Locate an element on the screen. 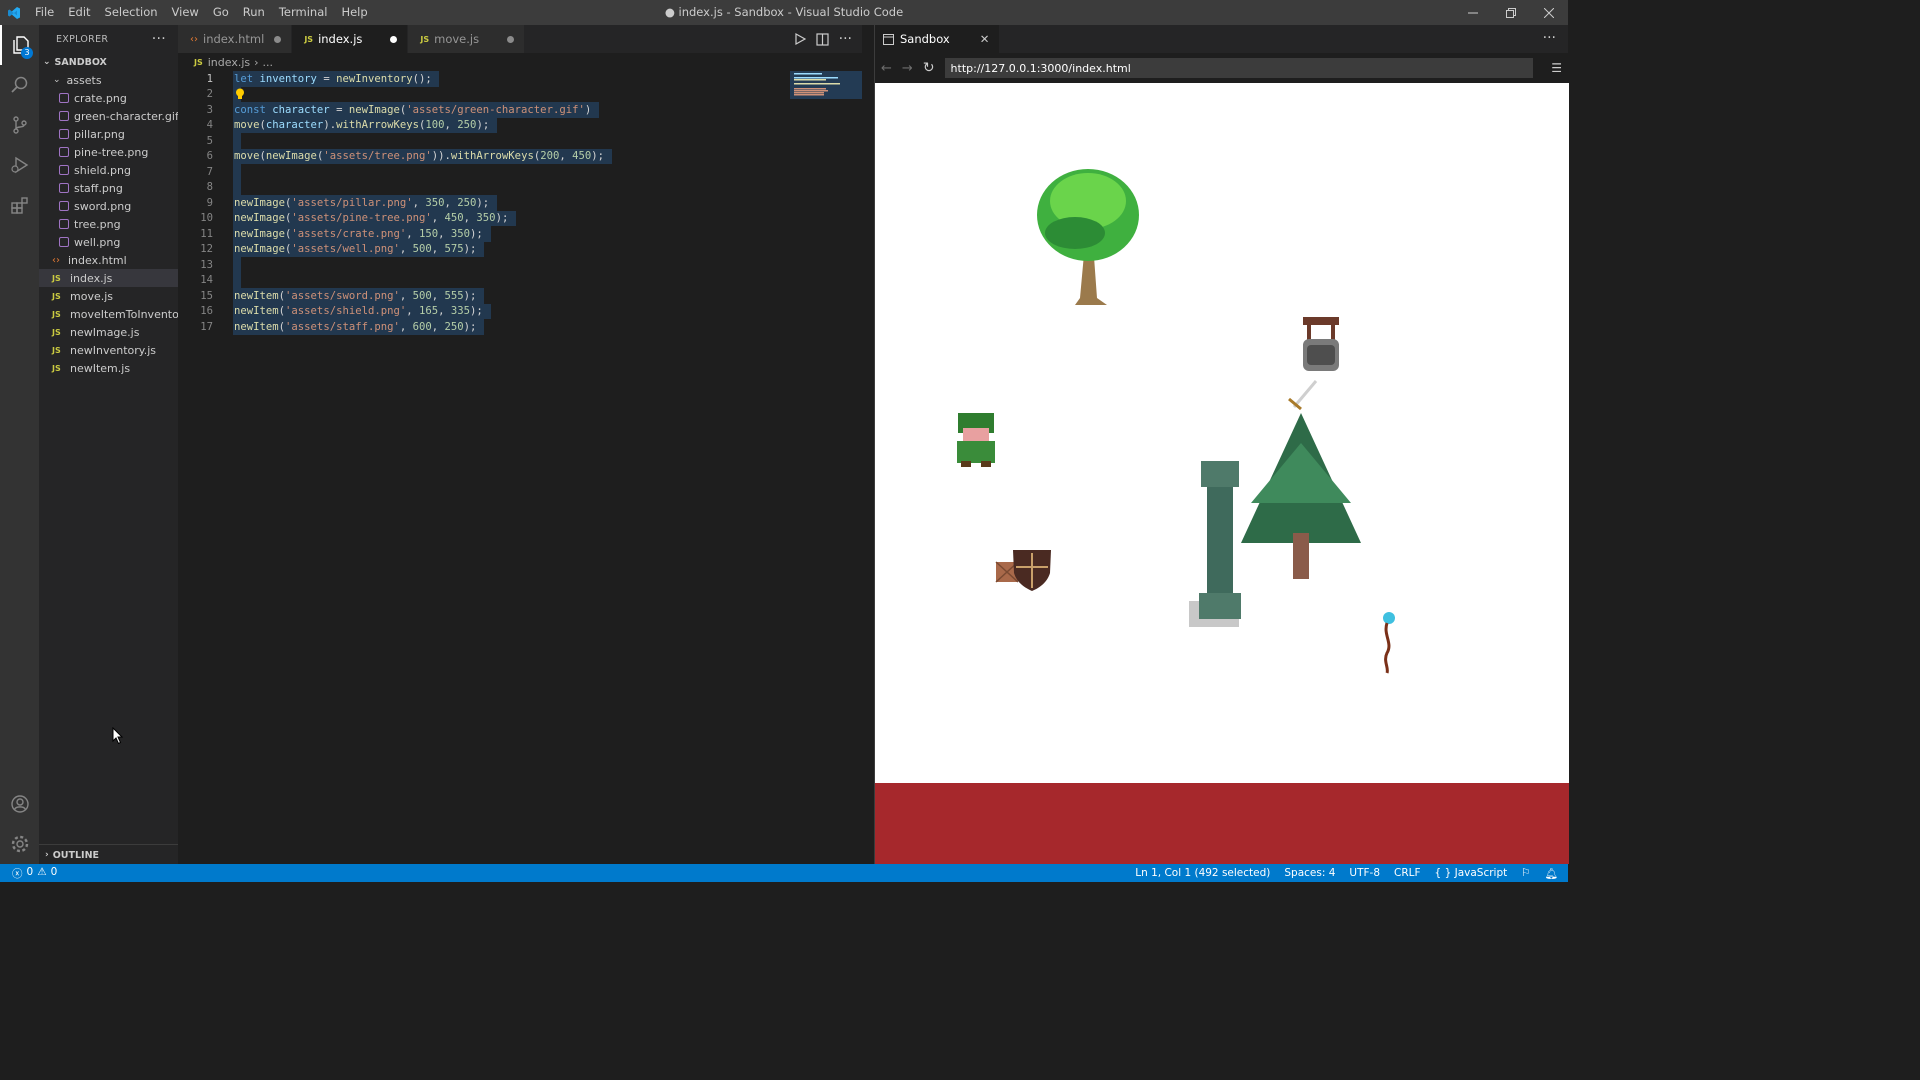  code-line: 2 is located at coordinates (520, 94).